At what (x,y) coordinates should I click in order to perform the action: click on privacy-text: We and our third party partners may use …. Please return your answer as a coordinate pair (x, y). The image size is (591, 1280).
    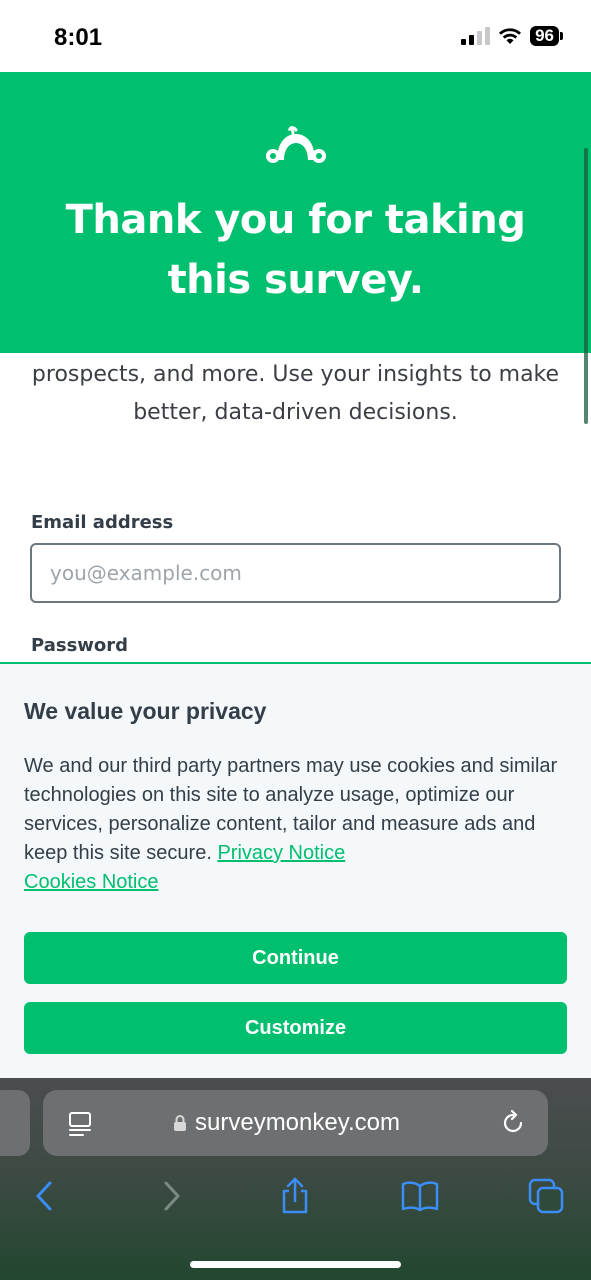
    Looking at the image, I should click on (294, 824).